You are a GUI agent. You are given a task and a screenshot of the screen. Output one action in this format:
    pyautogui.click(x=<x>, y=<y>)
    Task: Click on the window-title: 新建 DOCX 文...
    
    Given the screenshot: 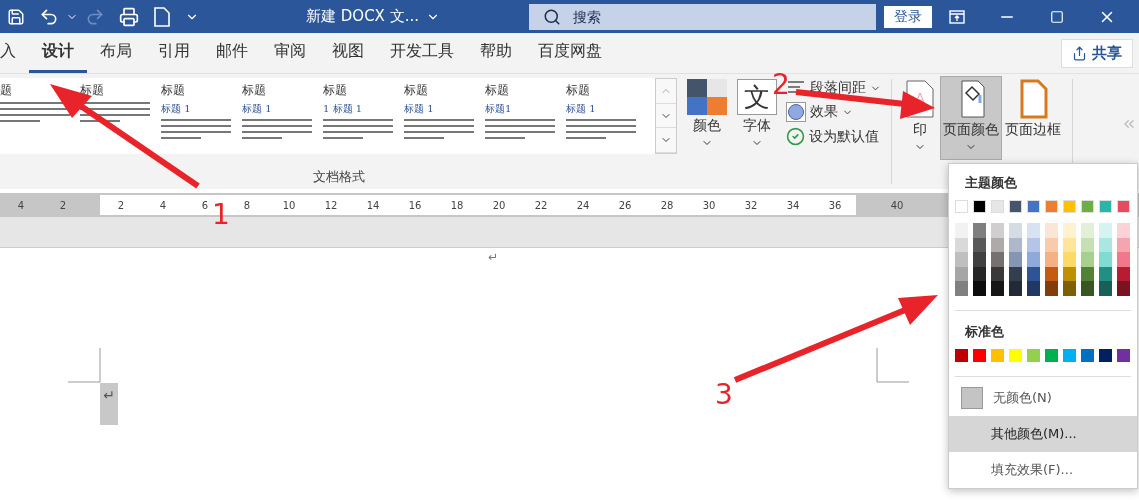 What is the action you would take?
    pyautogui.click(x=362, y=16)
    